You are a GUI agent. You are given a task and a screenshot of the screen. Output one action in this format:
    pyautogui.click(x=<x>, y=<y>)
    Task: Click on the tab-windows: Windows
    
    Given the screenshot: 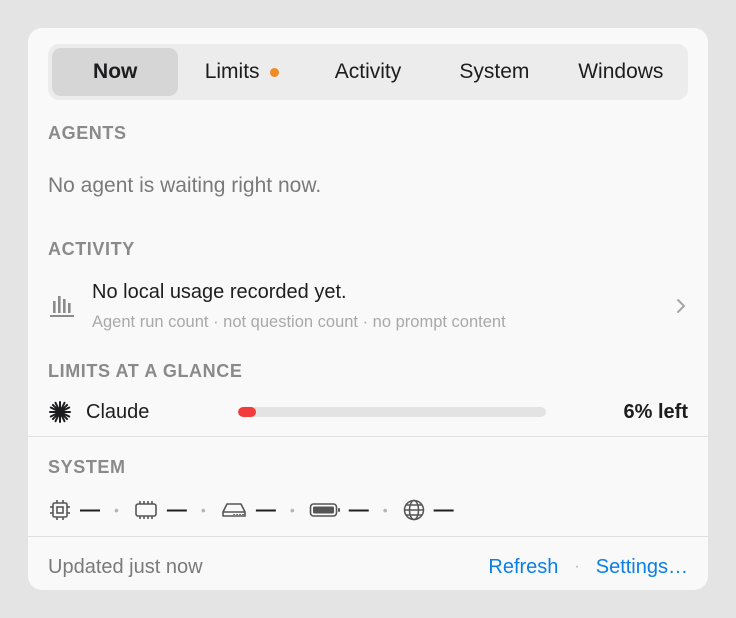 What is the action you would take?
    pyautogui.click(x=621, y=72)
    